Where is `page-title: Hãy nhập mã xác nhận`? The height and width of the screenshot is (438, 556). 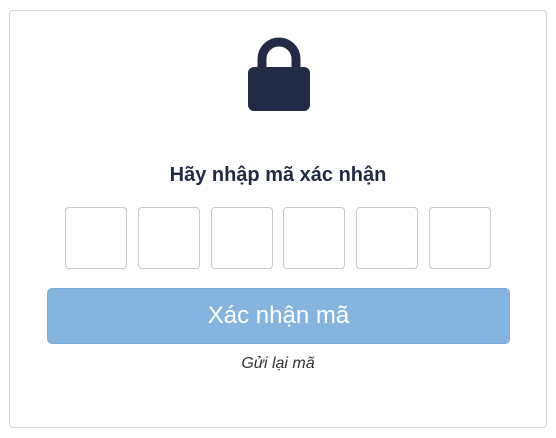
page-title: Hãy nhập mã xác nhận is located at coordinates (278, 175).